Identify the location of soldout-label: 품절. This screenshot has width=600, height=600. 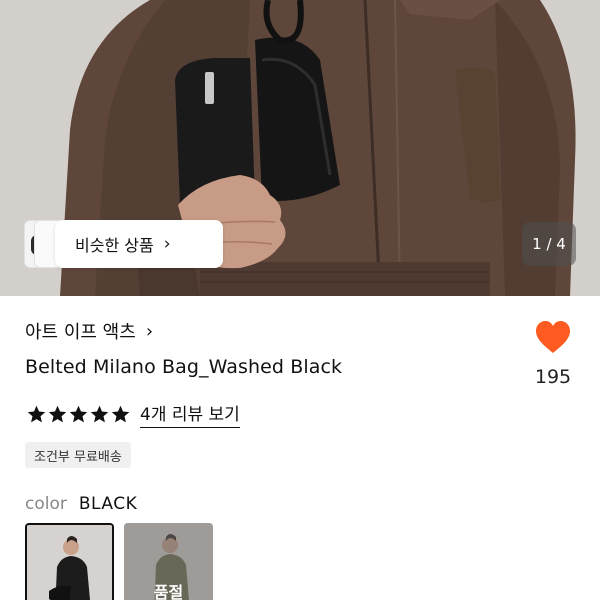
(168, 591).